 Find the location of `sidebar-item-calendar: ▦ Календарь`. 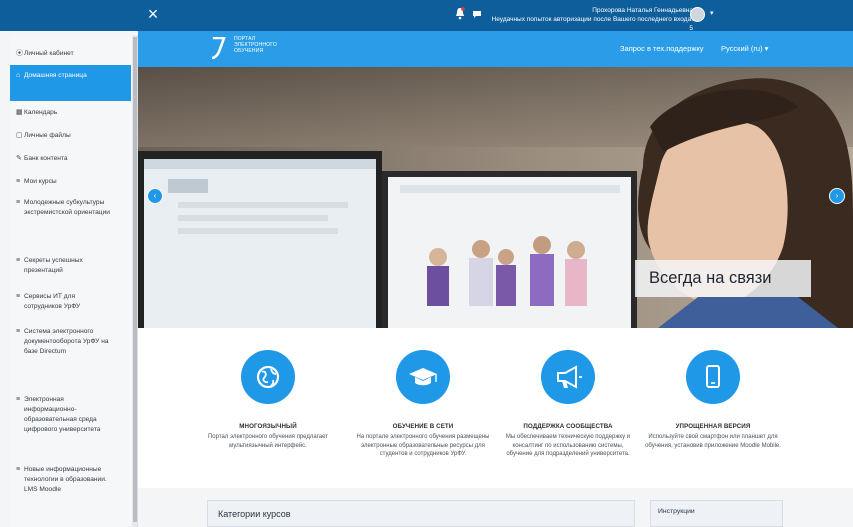

sidebar-item-calendar: ▦ Календарь is located at coordinates (70, 113).